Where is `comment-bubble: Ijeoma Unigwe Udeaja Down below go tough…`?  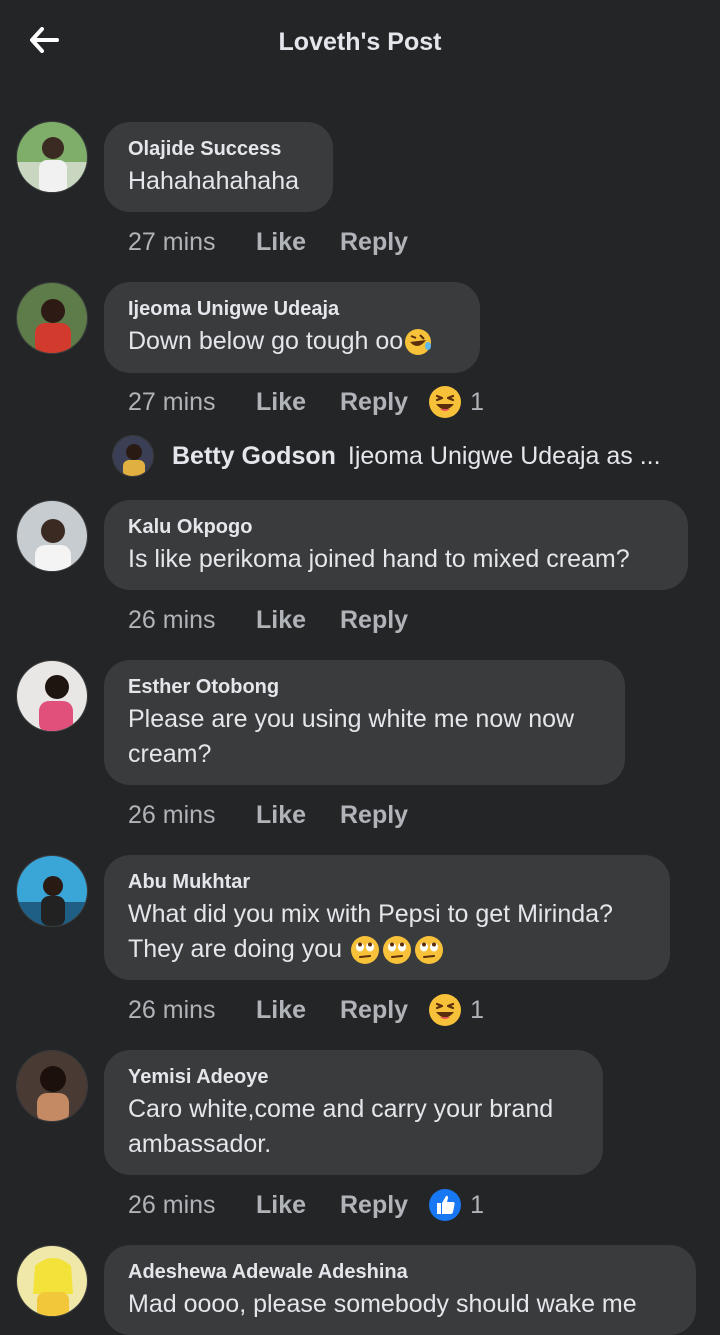 comment-bubble: Ijeoma Unigwe Udeaja Down below go tough… is located at coordinates (292, 327).